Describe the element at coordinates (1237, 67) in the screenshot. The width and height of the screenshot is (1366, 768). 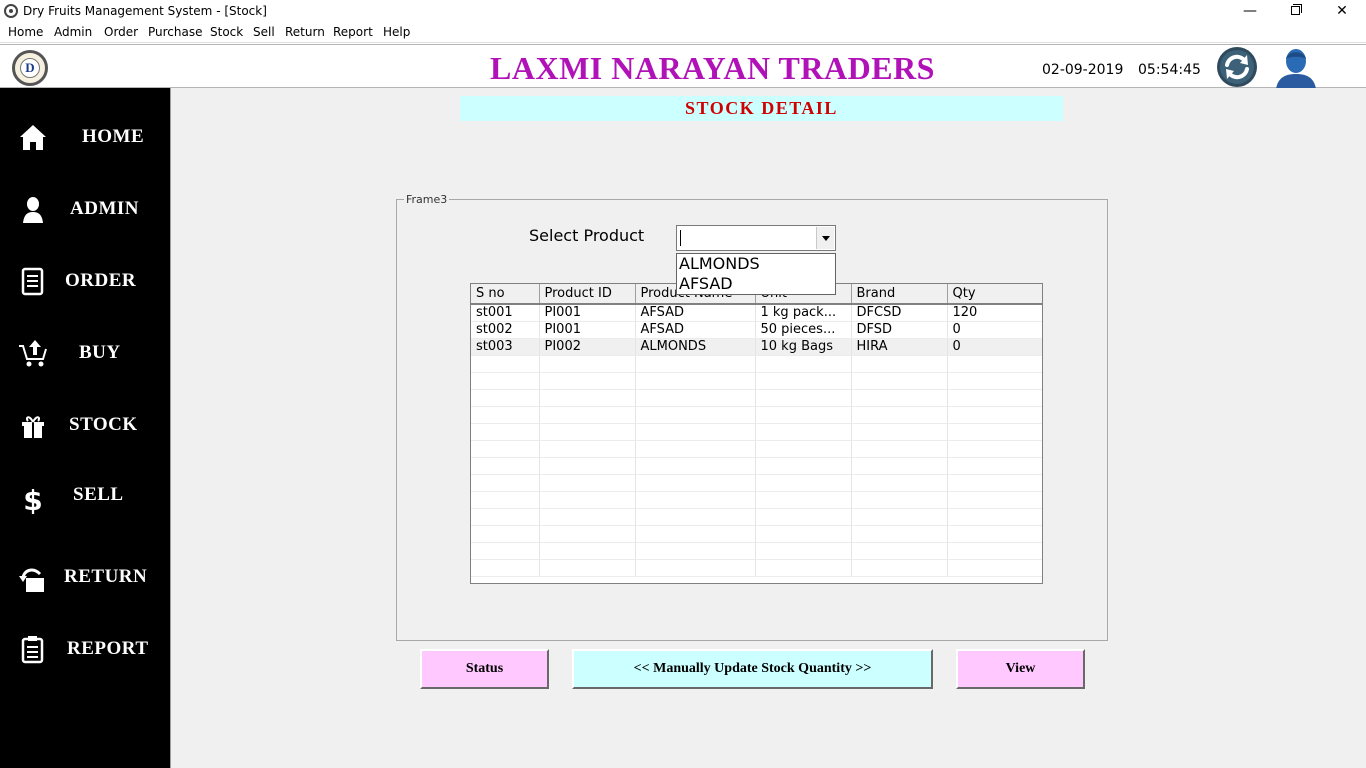
I see `refresh-icon` at that location.